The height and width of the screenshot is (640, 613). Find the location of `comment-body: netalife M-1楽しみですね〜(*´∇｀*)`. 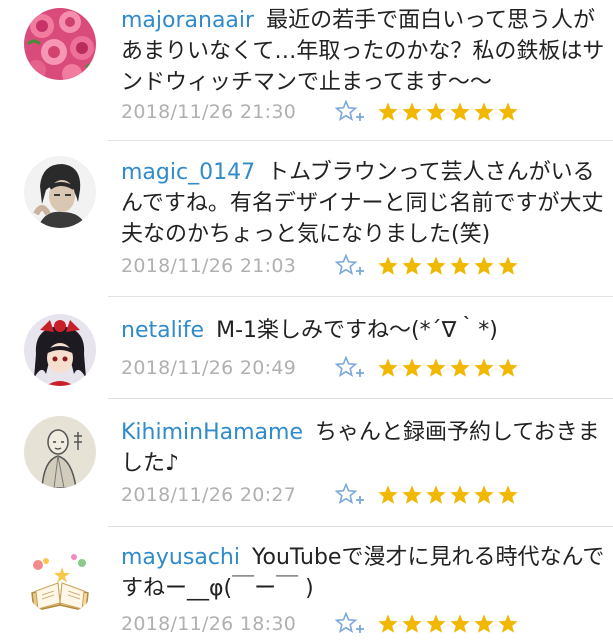

comment-body: netalife M-1楽しみですね〜(*´∇｀*) is located at coordinates (364, 330).